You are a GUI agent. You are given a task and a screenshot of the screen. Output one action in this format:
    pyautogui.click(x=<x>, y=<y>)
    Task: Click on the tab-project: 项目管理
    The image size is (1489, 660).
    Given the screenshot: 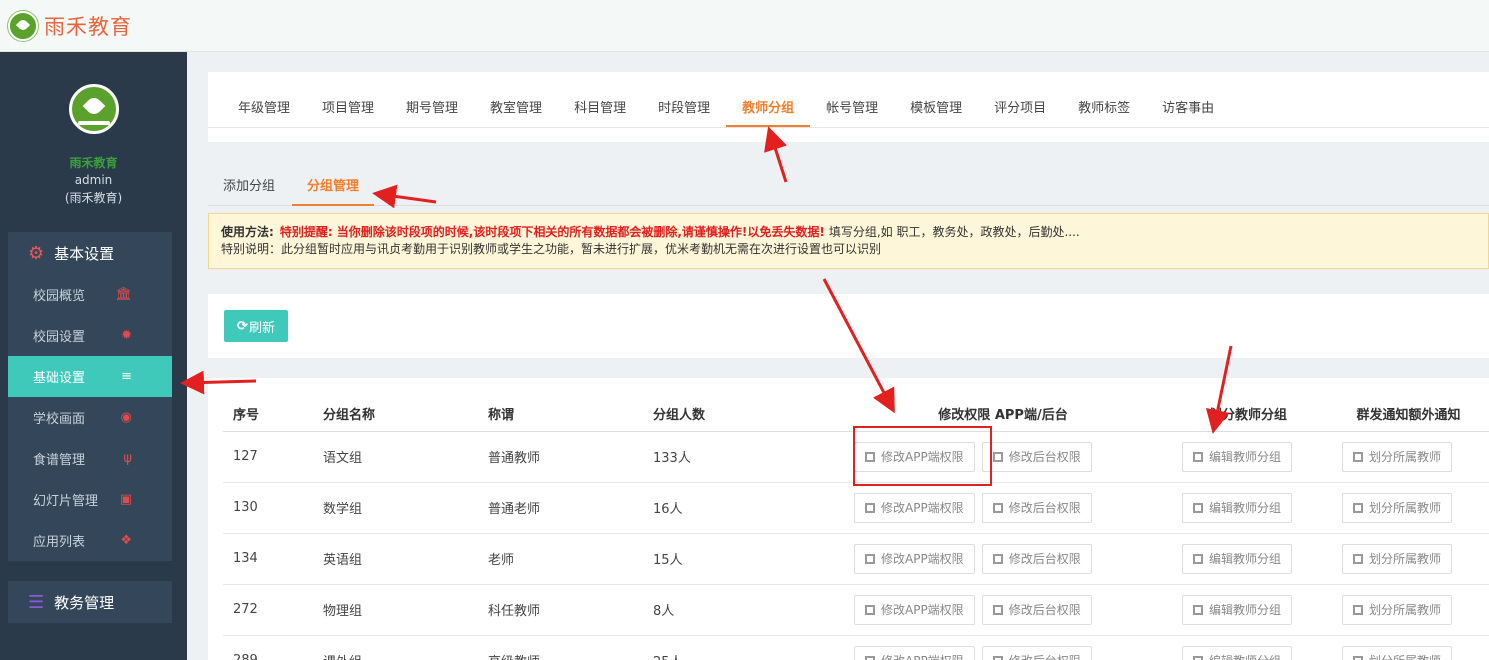 What is the action you would take?
    pyautogui.click(x=348, y=112)
    